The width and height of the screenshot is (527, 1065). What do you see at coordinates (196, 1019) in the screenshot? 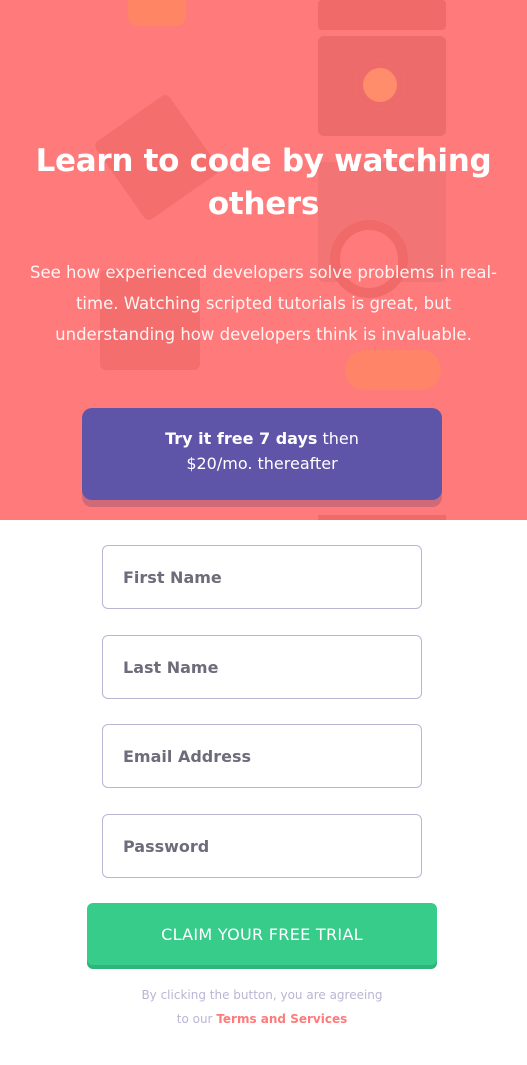
I see `terms-prefix: to our` at bounding box center [196, 1019].